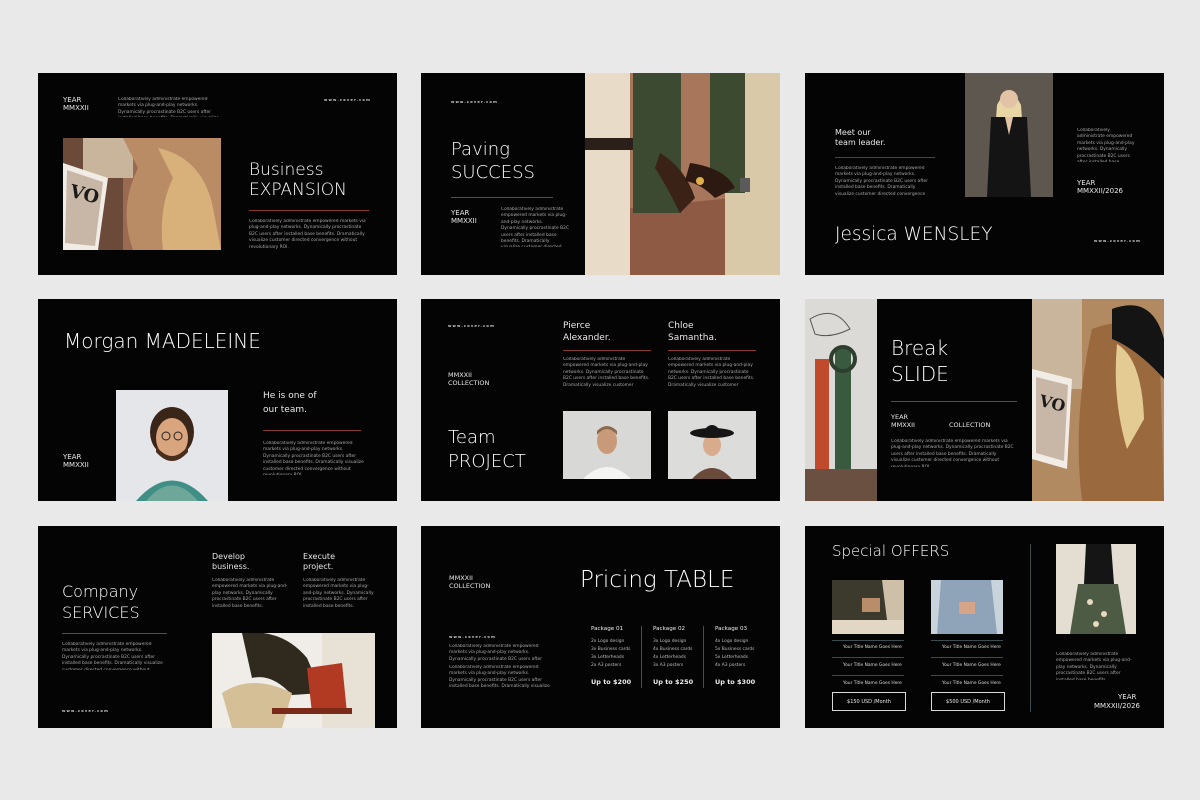  What do you see at coordinates (286, 170) in the screenshot?
I see `slide-title-line1: Business` at bounding box center [286, 170].